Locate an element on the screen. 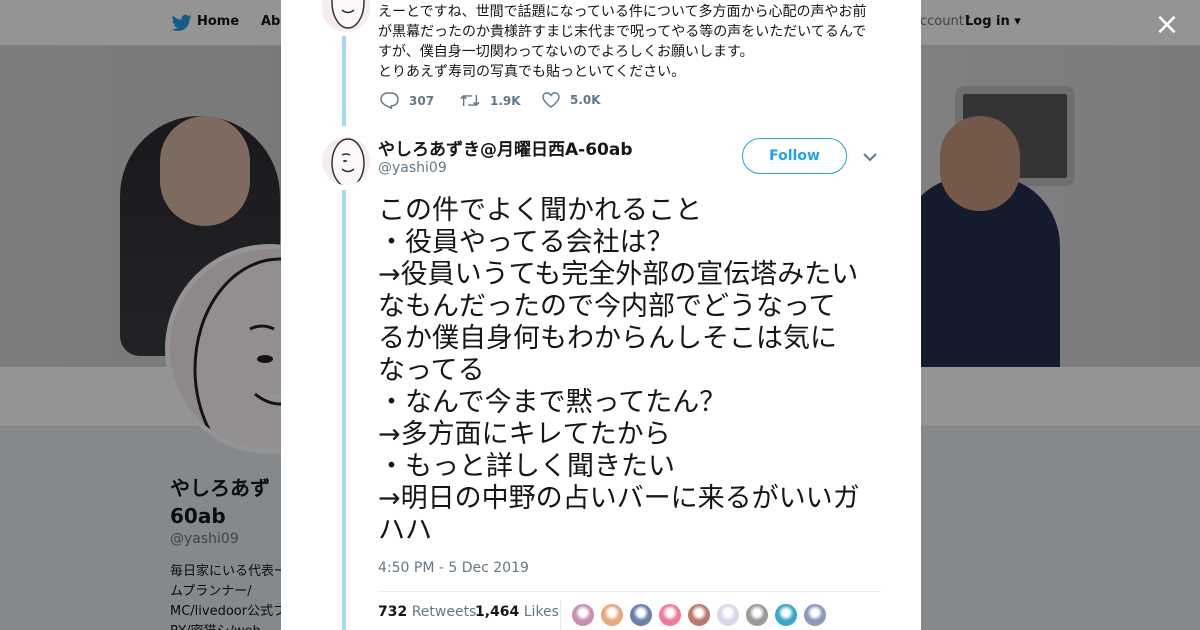 The image size is (1200, 630). previous-tweet-line: すが、僕自身一切関わってないのでよろしくお願いします。 is located at coordinates (566, 52).